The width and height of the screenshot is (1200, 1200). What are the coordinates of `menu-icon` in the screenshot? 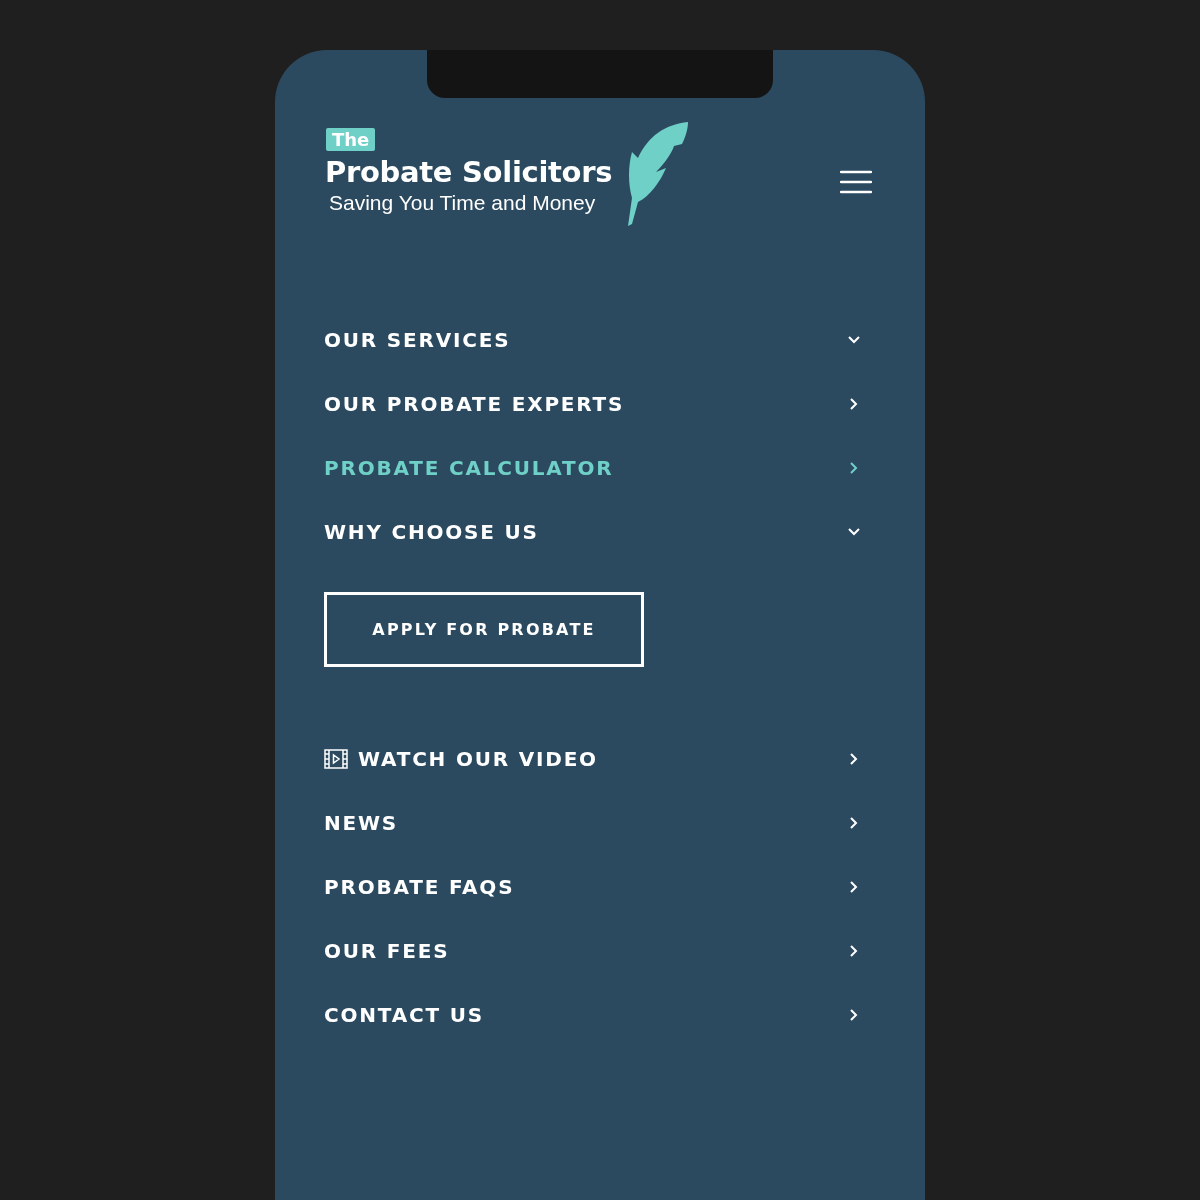 It's located at (856, 182).